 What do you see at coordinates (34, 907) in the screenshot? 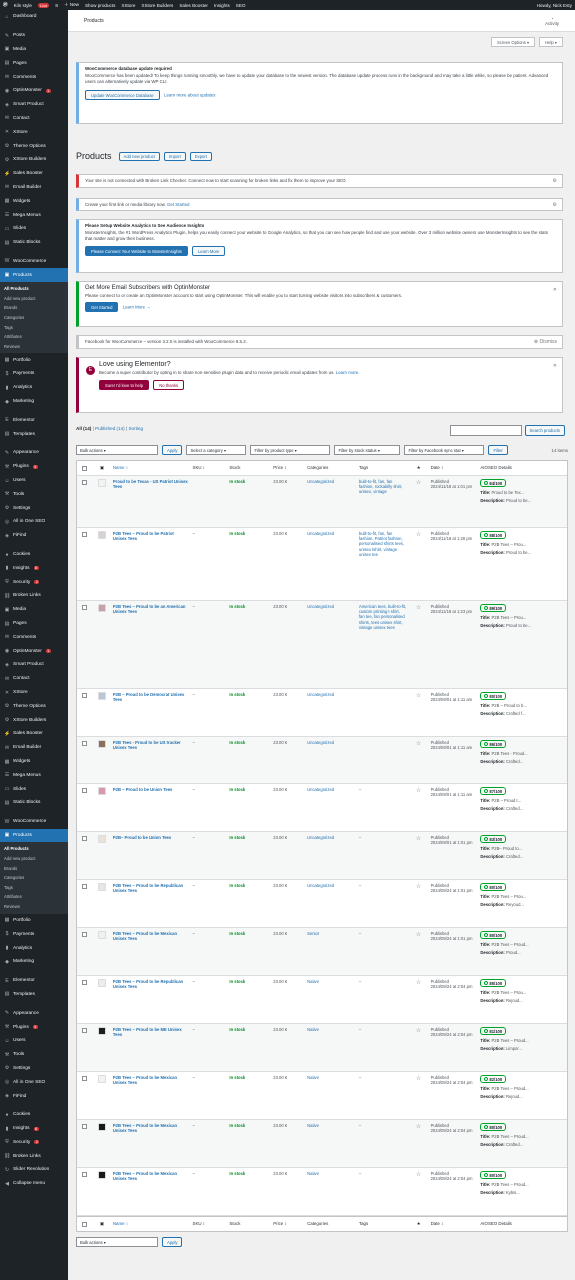
I see `submenu-item-reviews: Reviews` at bounding box center [34, 907].